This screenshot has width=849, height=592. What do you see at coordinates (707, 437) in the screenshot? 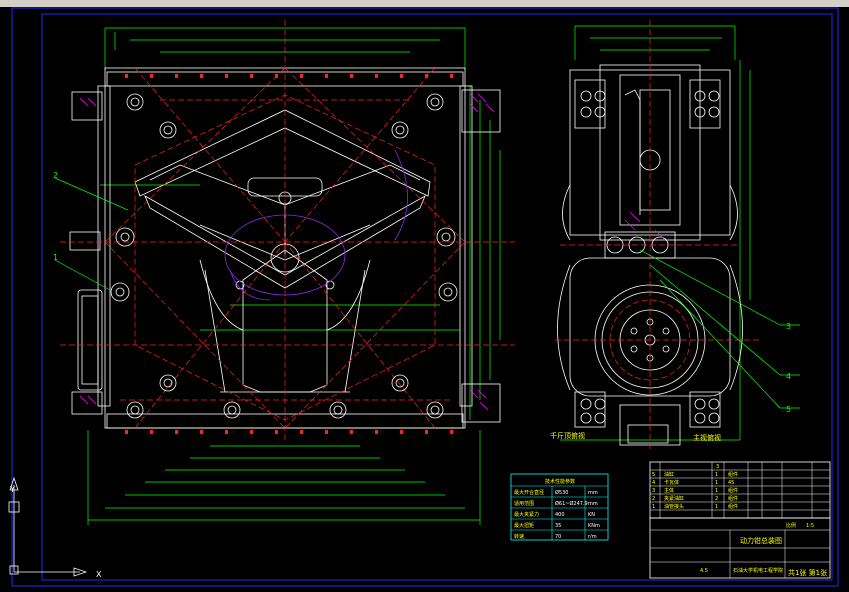
I see `view-label-right: 主视俯视` at bounding box center [707, 437].